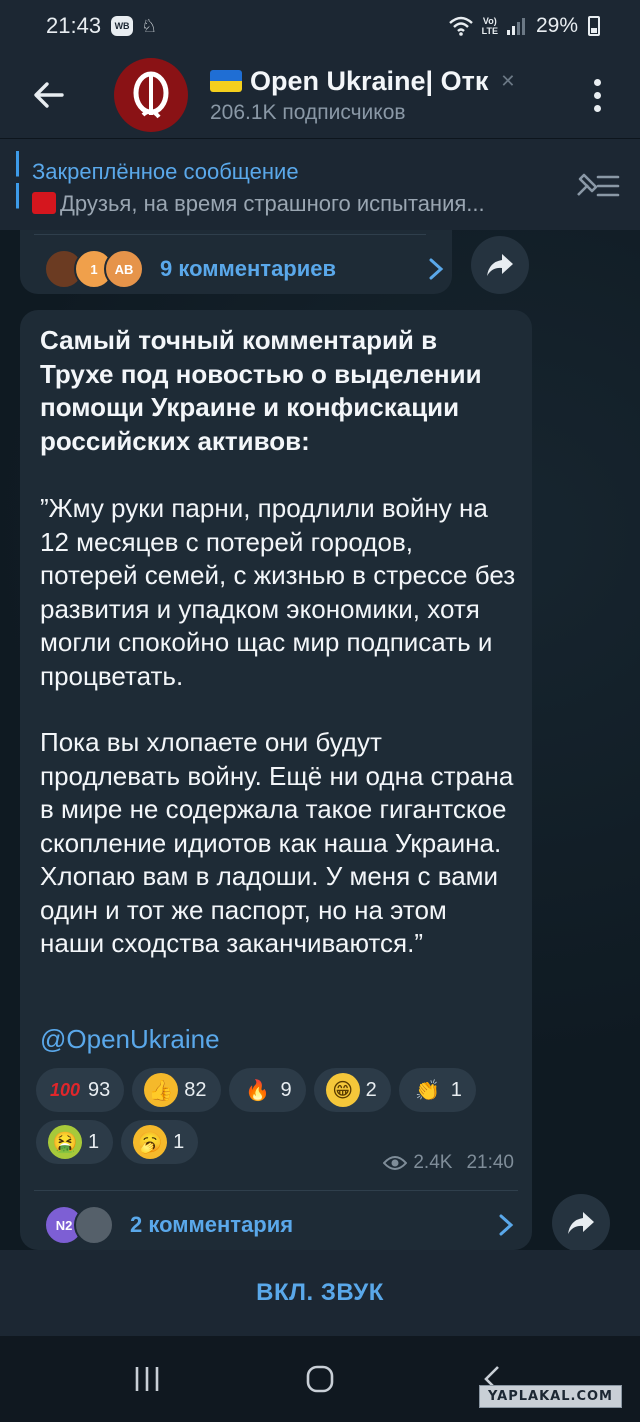  Describe the element at coordinates (515, 26) in the screenshot. I see `signal-icon` at that location.